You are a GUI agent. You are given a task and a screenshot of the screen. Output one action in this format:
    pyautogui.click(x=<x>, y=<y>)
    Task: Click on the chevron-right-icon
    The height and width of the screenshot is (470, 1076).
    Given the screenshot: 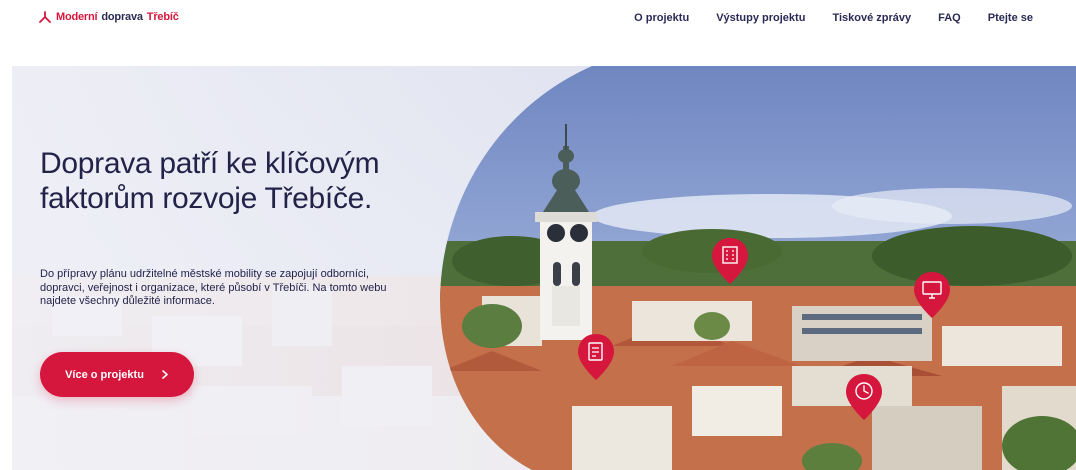 What is the action you would take?
    pyautogui.click(x=165, y=374)
    